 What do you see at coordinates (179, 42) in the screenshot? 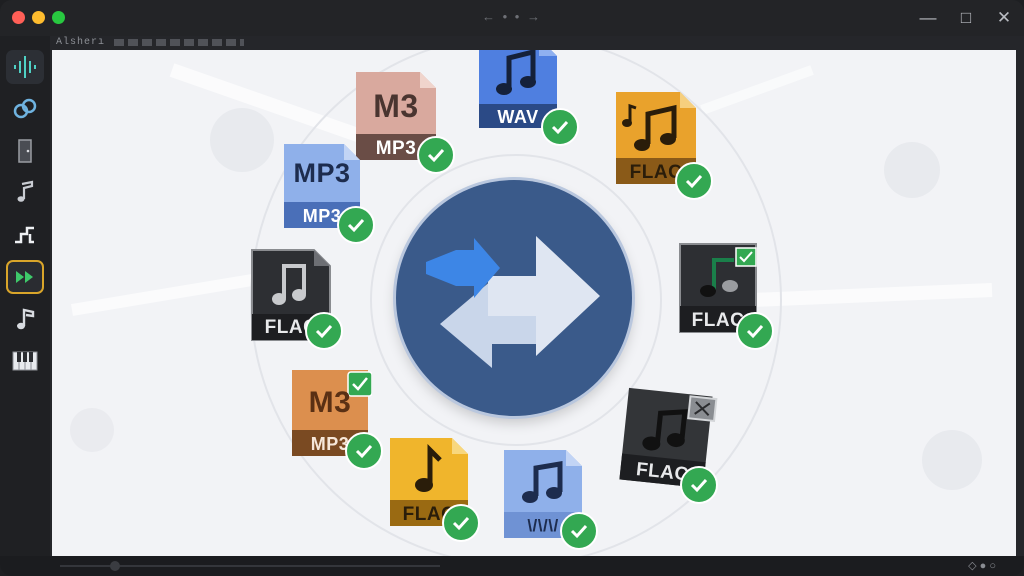
I see `toolbar-placeholder` at bounding box center [179, 42].